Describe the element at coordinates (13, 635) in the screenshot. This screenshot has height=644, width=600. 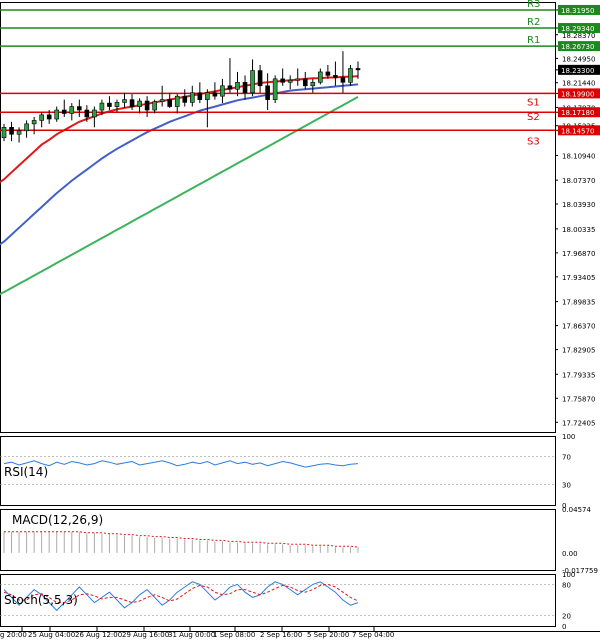
I see `x-tick-label: g 20:00` at that location.